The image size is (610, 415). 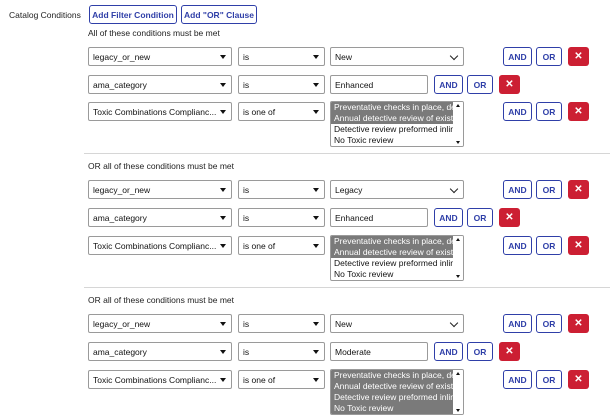 I want to click on chevron-down-icon, so click(x=454, y=55).